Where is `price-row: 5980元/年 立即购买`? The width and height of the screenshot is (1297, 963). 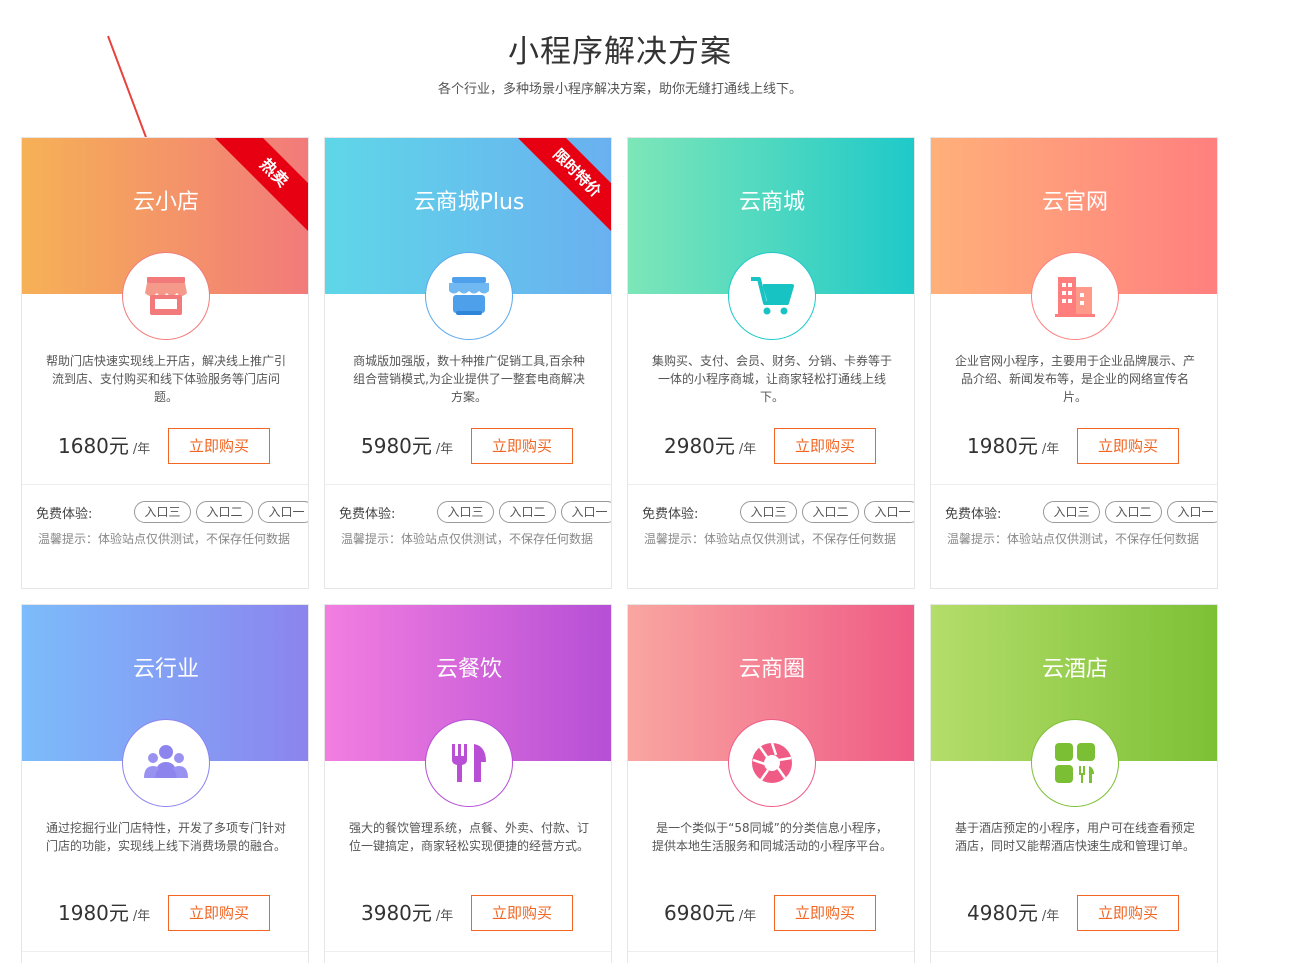
price-row: 5980元/年 立即购买 is located at coordinates (468, 446).